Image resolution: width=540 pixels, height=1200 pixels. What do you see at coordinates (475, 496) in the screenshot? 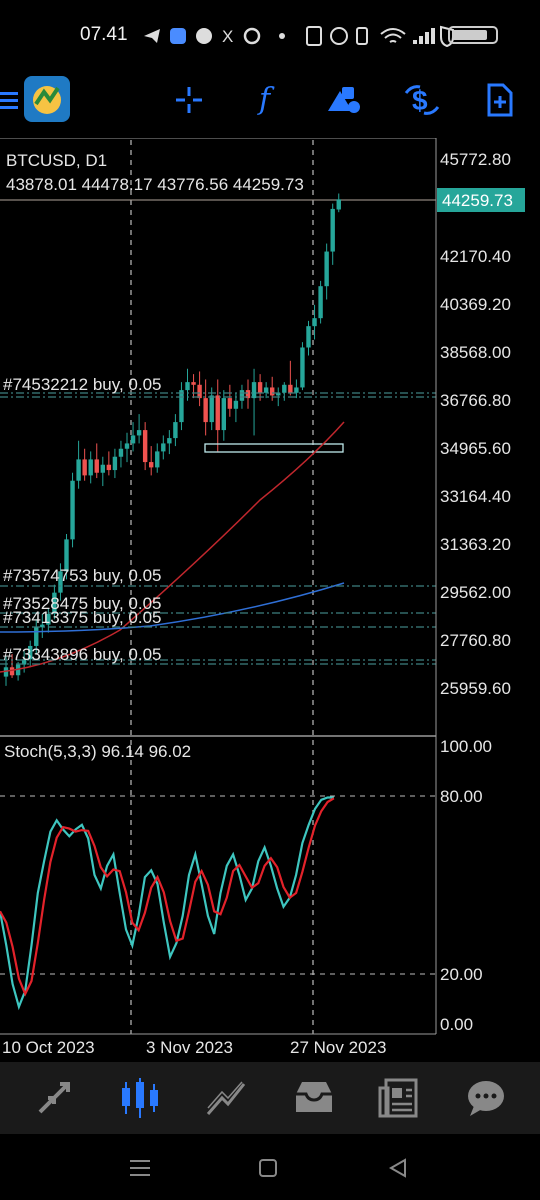
I see `price-tick: 33164.40` at bounding box center [475, 496].